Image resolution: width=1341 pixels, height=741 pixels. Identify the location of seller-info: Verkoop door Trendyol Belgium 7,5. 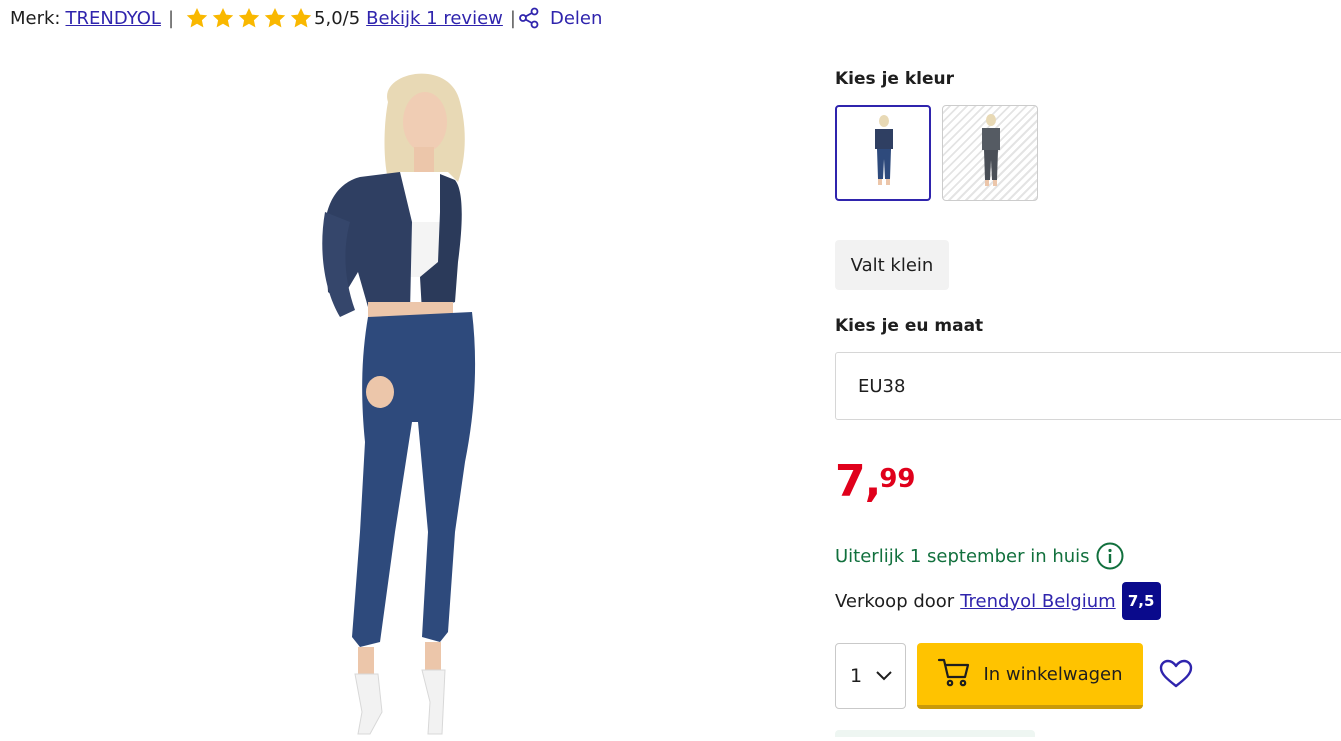
(998, 601).